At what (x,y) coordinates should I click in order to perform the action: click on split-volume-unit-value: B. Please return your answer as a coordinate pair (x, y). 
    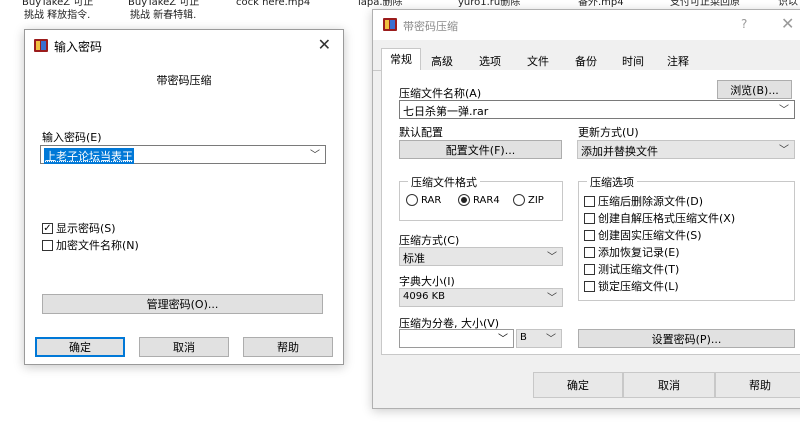
    Looking at the image, I should click on (523, 337).